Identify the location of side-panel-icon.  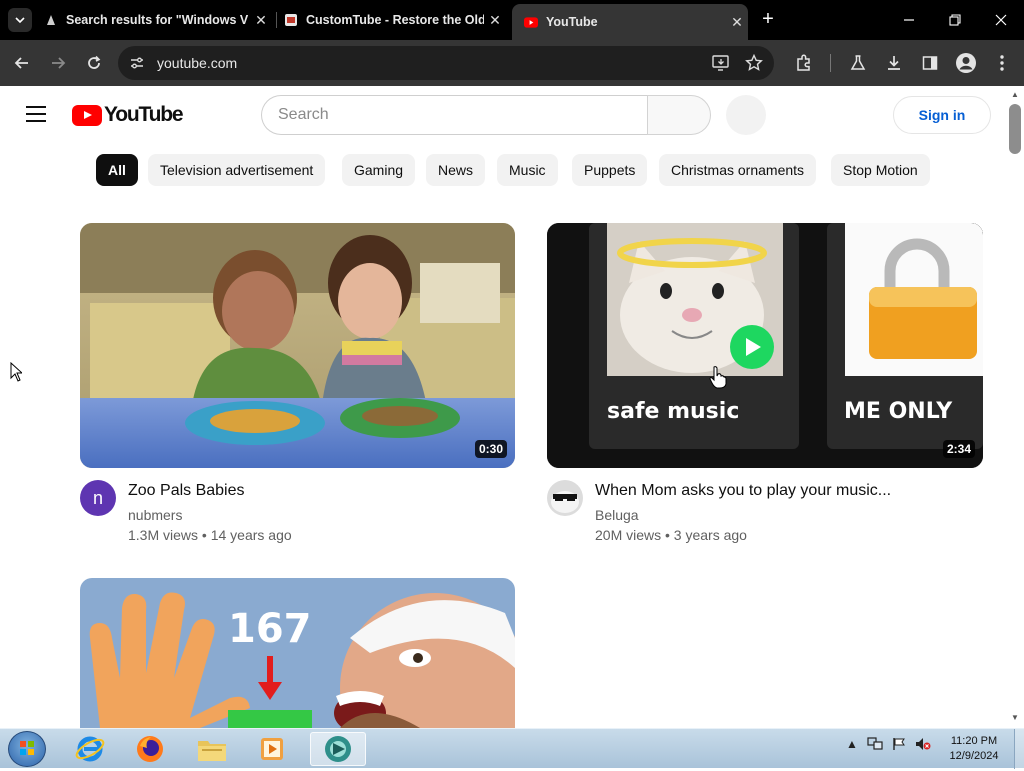
(930, 63).